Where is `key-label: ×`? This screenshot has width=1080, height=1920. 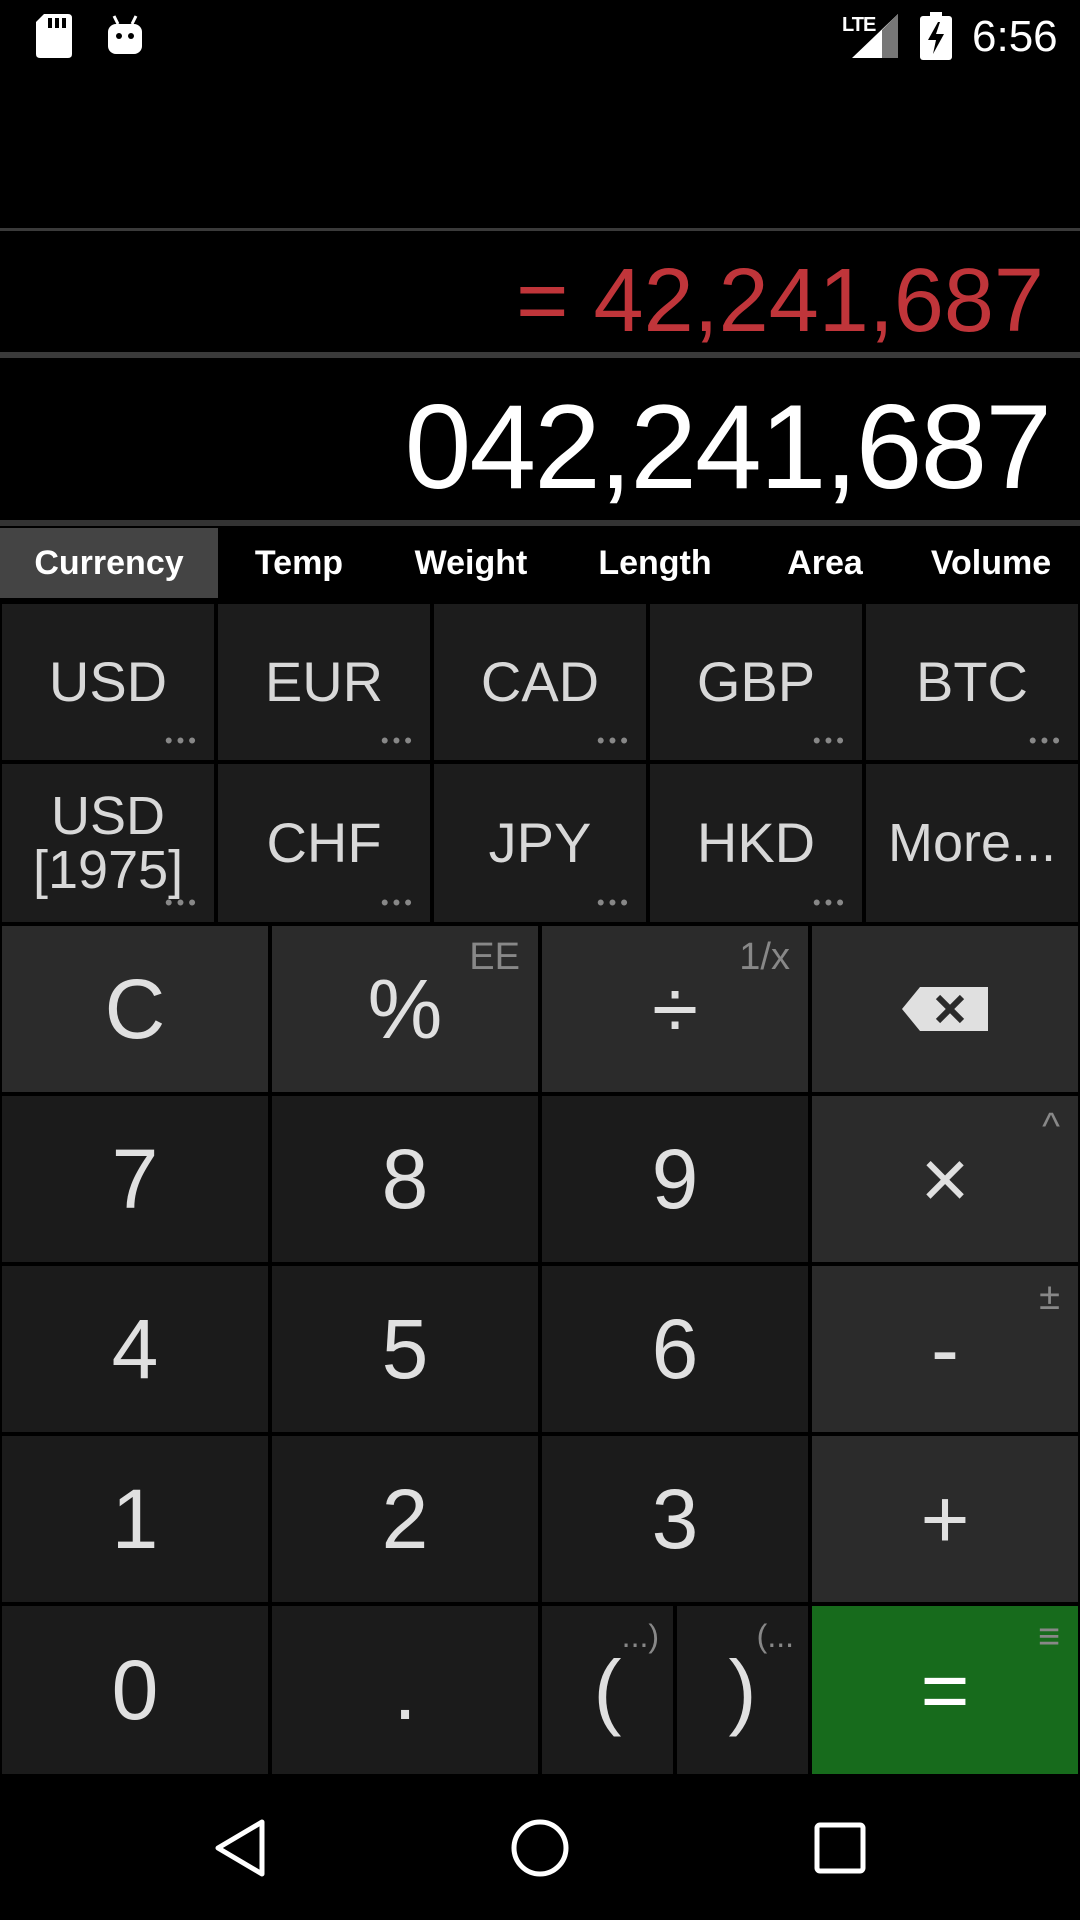 key-label: × is located at coordinates (945, 1178).